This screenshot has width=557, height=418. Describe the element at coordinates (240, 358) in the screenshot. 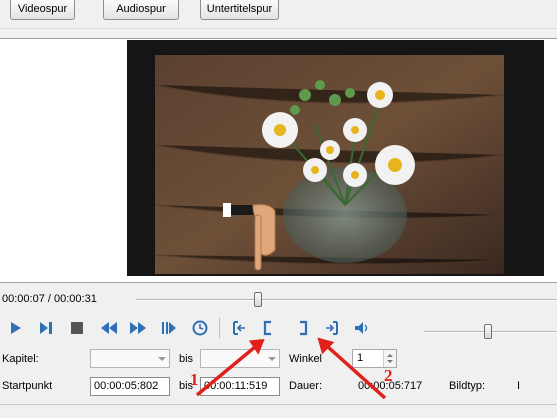

I see `kapitel-end-combo` at that location.